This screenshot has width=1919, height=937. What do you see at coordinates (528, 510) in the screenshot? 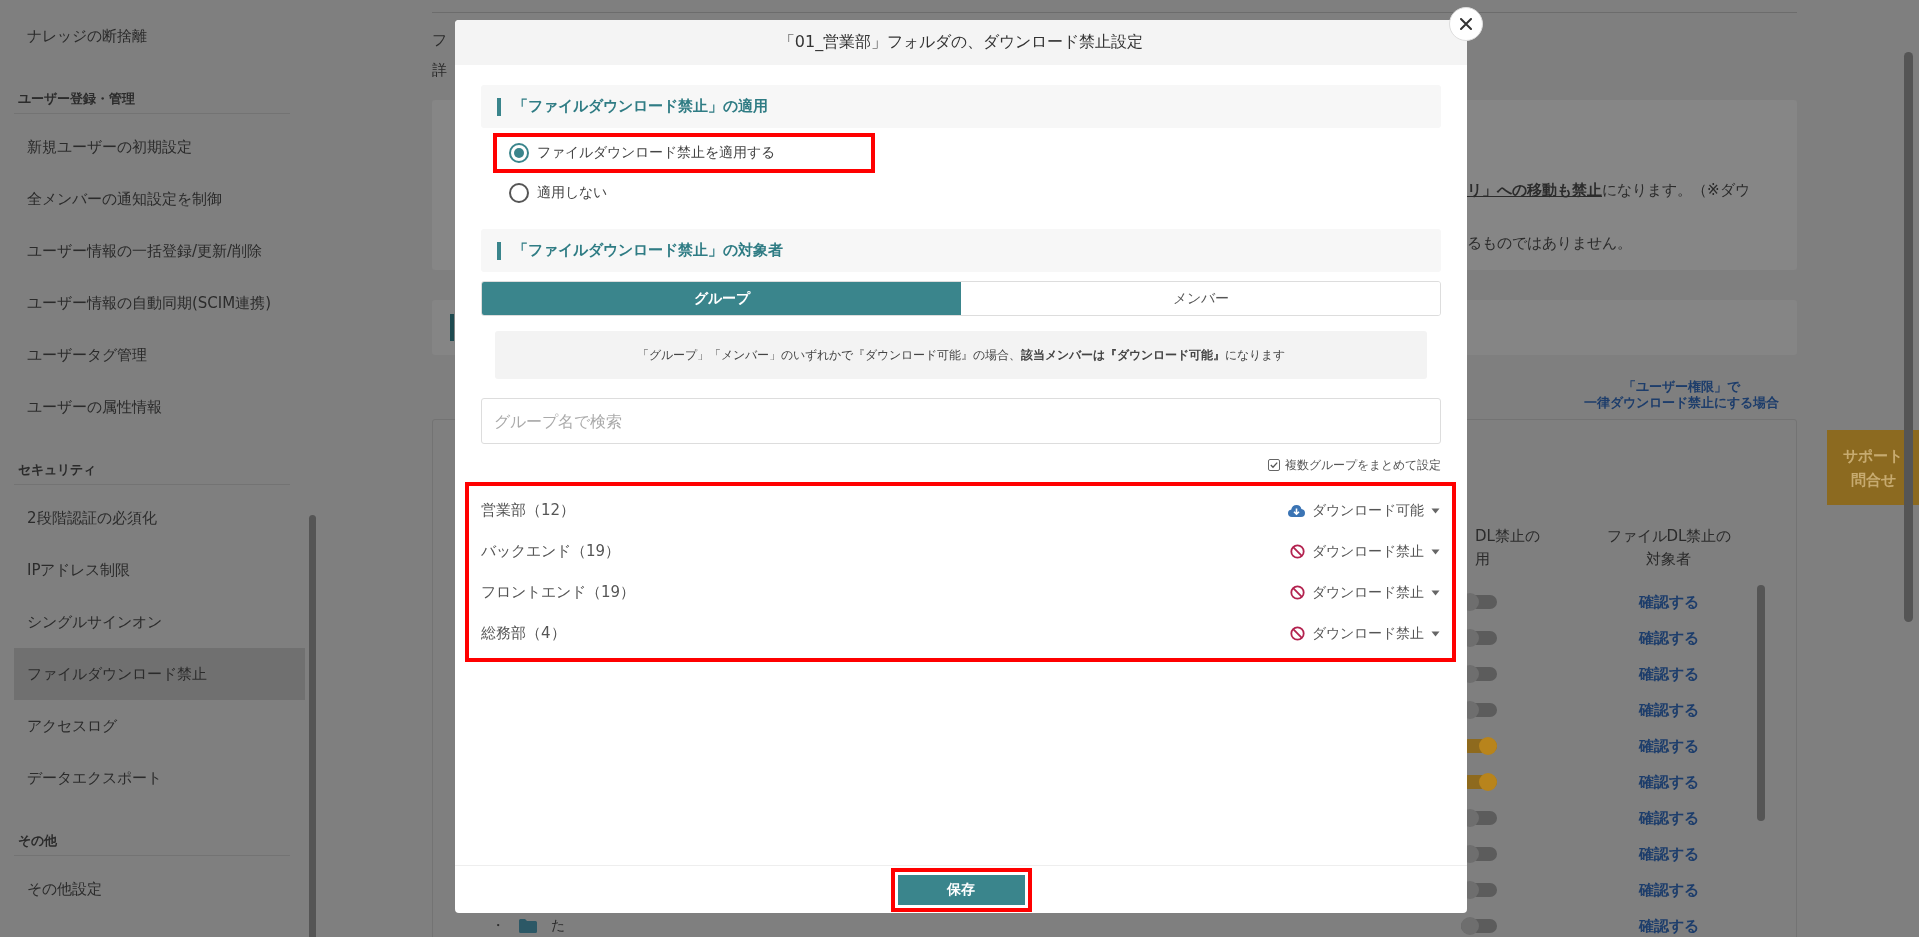
I see `group-name: 営業部（12）` at bounding box center [528, 510].